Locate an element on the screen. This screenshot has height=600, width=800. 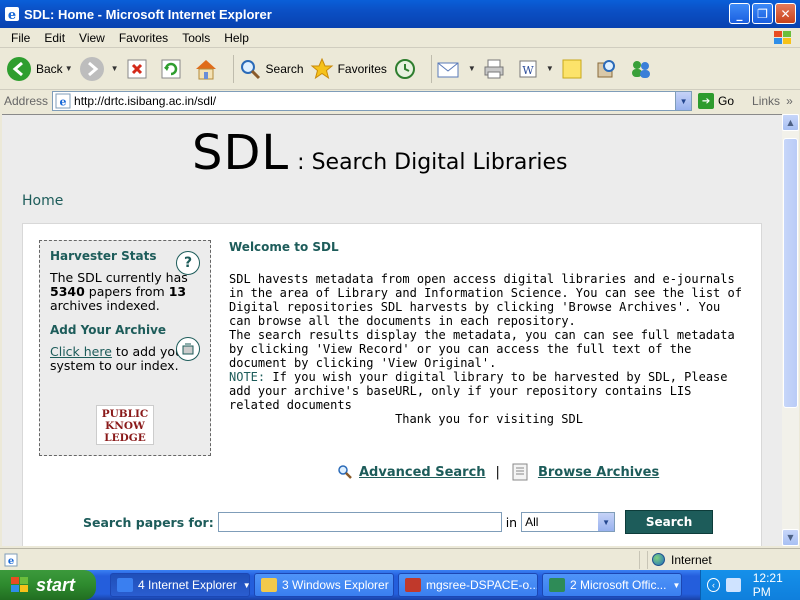
stop-icon is located at coordinates (137, 68).